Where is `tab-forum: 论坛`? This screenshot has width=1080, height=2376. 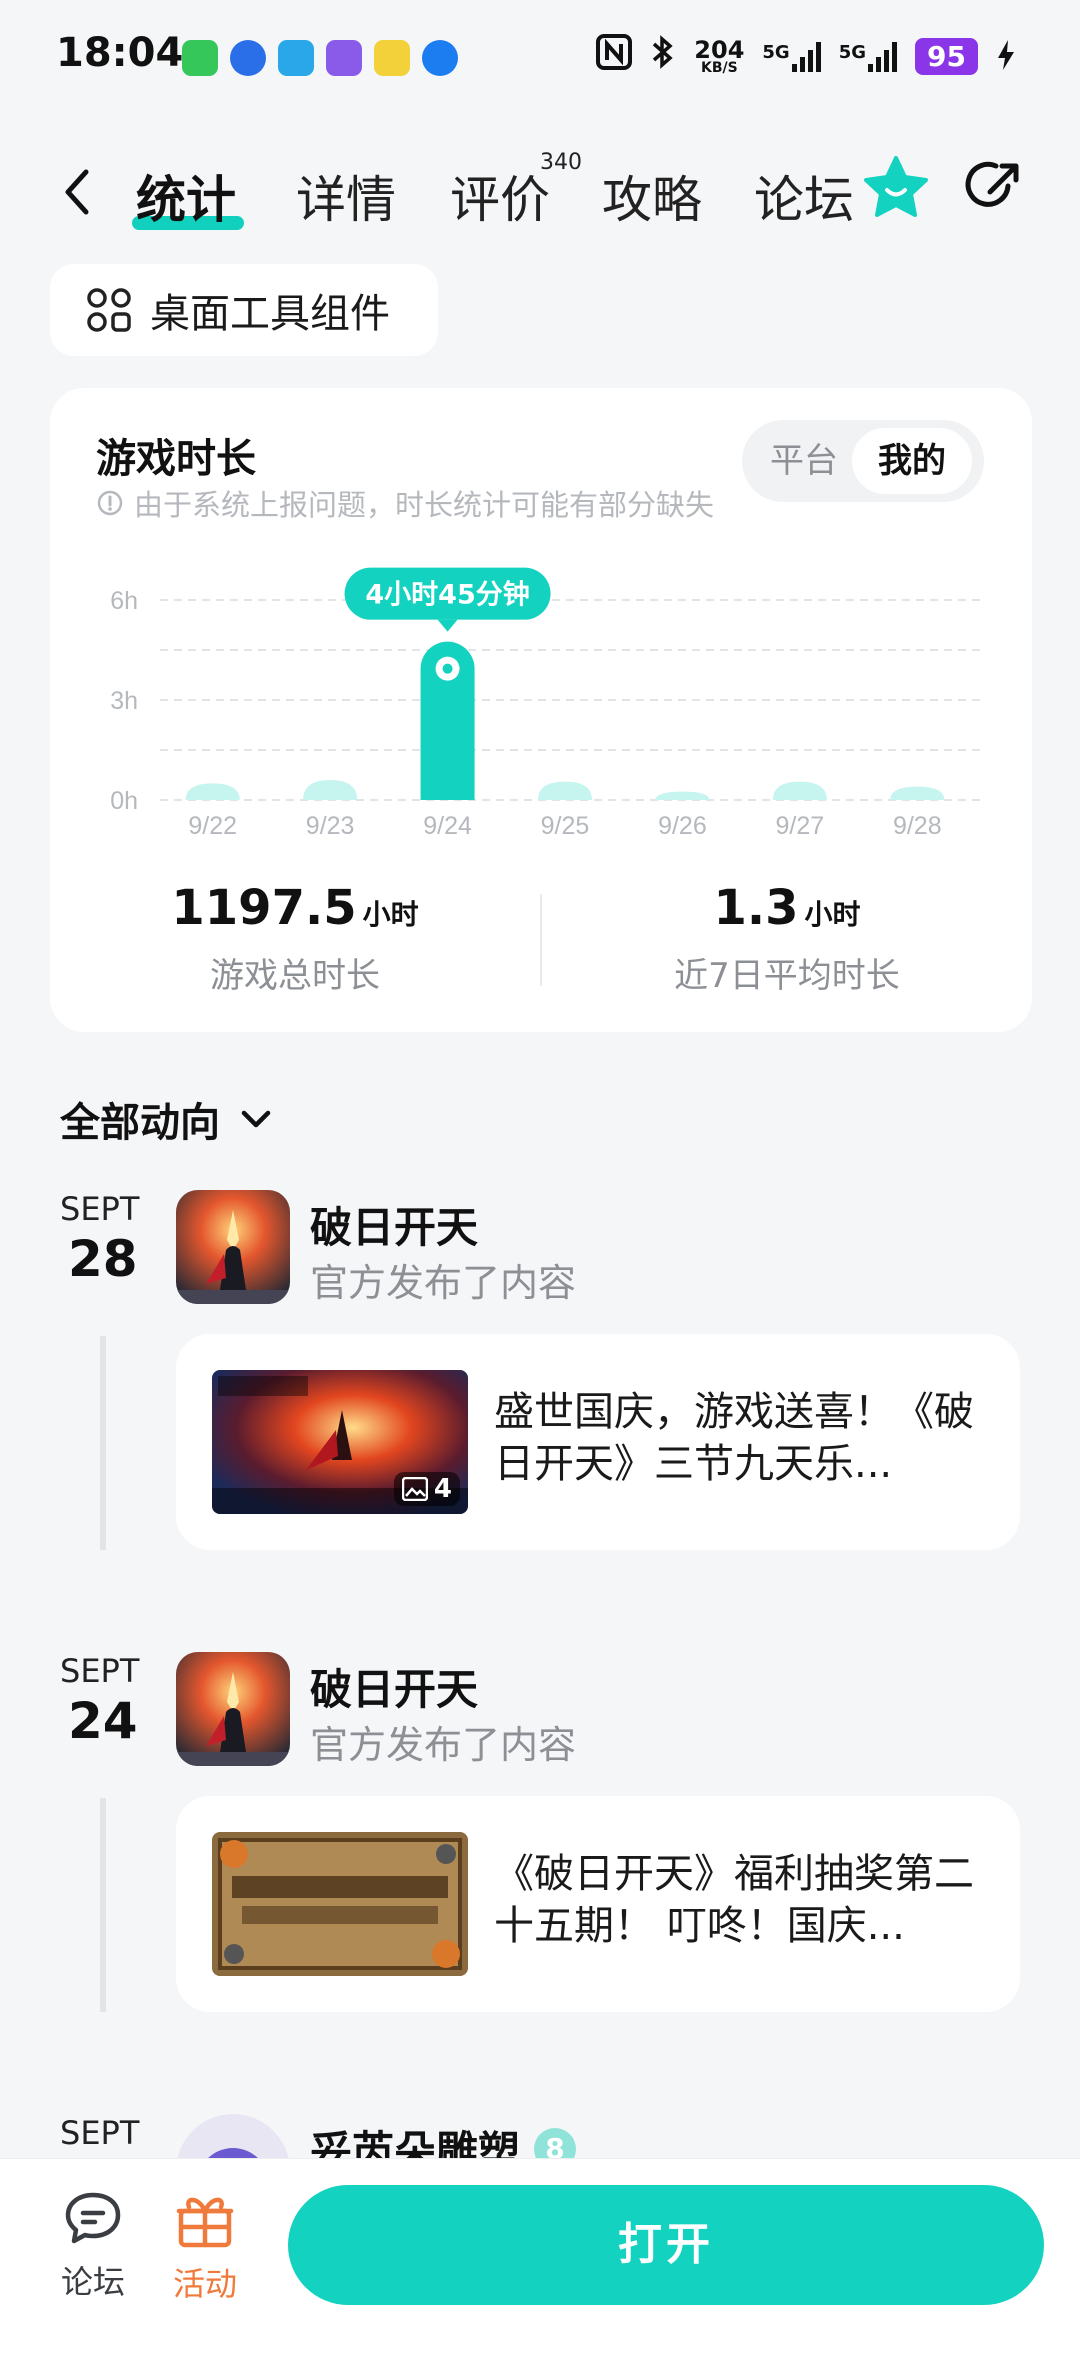
tab-forum: 论坛 is located at coordinates (804, 196).